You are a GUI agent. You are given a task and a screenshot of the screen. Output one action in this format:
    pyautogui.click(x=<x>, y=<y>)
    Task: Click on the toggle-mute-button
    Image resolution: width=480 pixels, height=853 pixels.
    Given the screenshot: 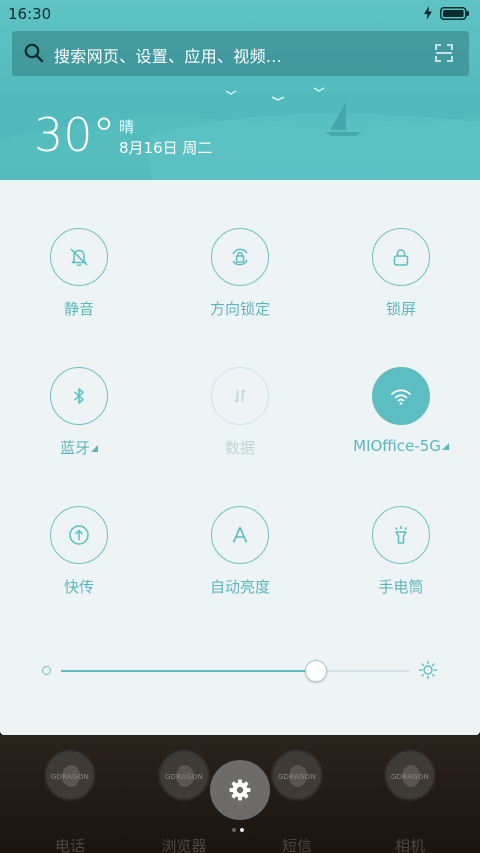 What is the action you would take?
    pyautogui.click(x=79, y=257)
    